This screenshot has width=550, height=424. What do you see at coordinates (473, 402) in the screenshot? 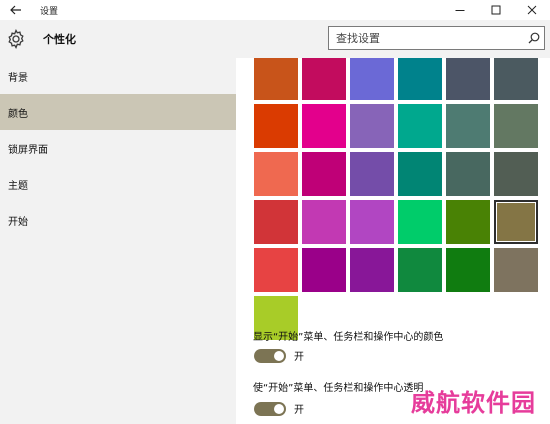
I see `watermark: 威航软件园` at bounding box center [473, 402].